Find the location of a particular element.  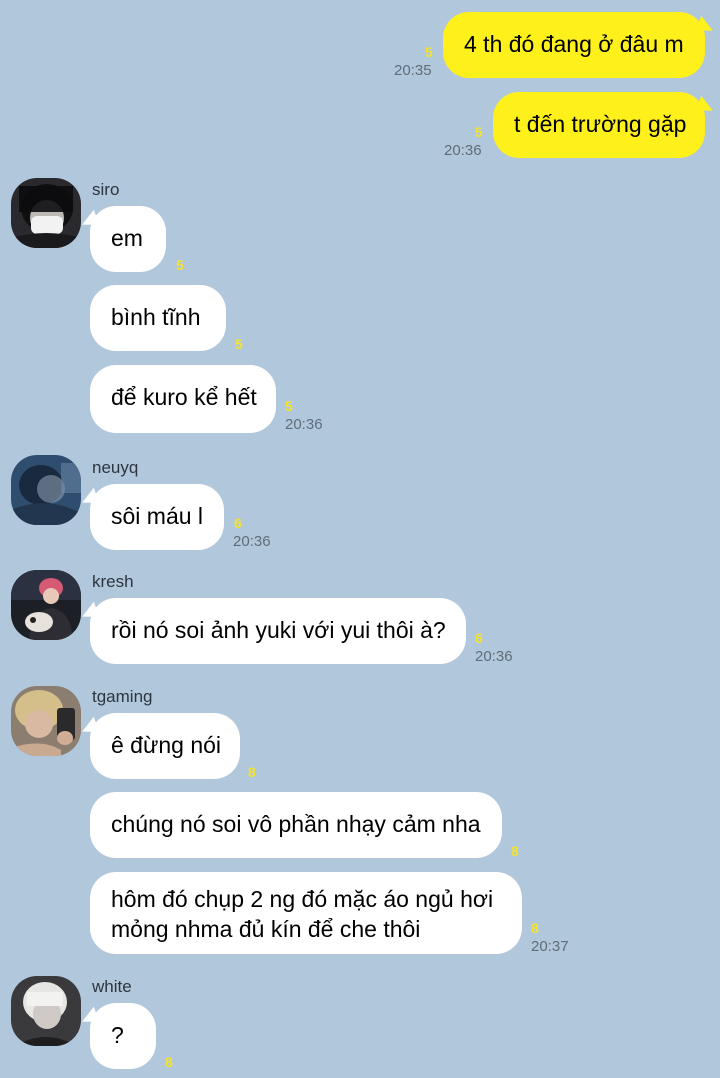

masked-person-avatar-icon is located at coordinates (46, 213).